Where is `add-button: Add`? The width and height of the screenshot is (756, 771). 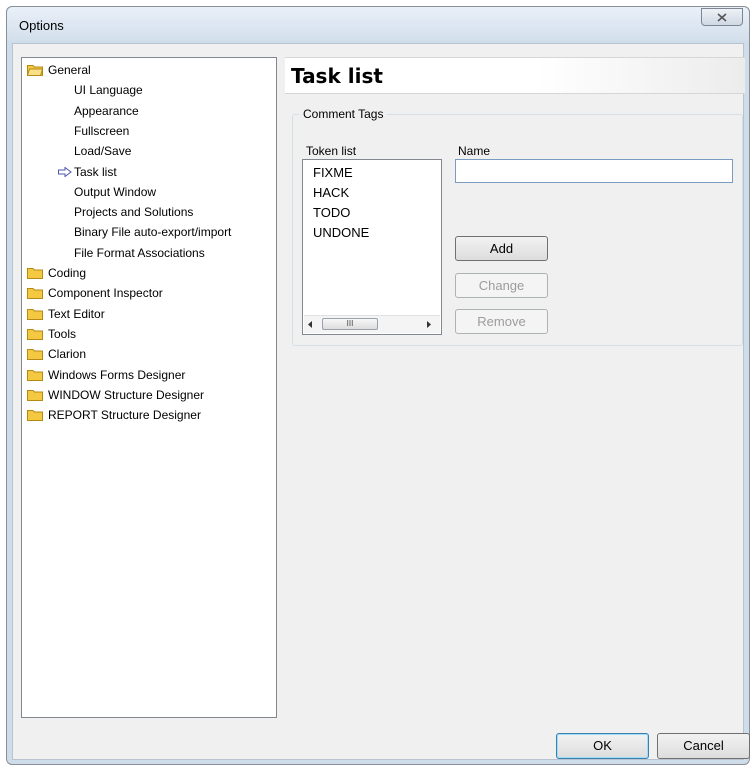 add-button: Add is located at coordinates (501, 248).